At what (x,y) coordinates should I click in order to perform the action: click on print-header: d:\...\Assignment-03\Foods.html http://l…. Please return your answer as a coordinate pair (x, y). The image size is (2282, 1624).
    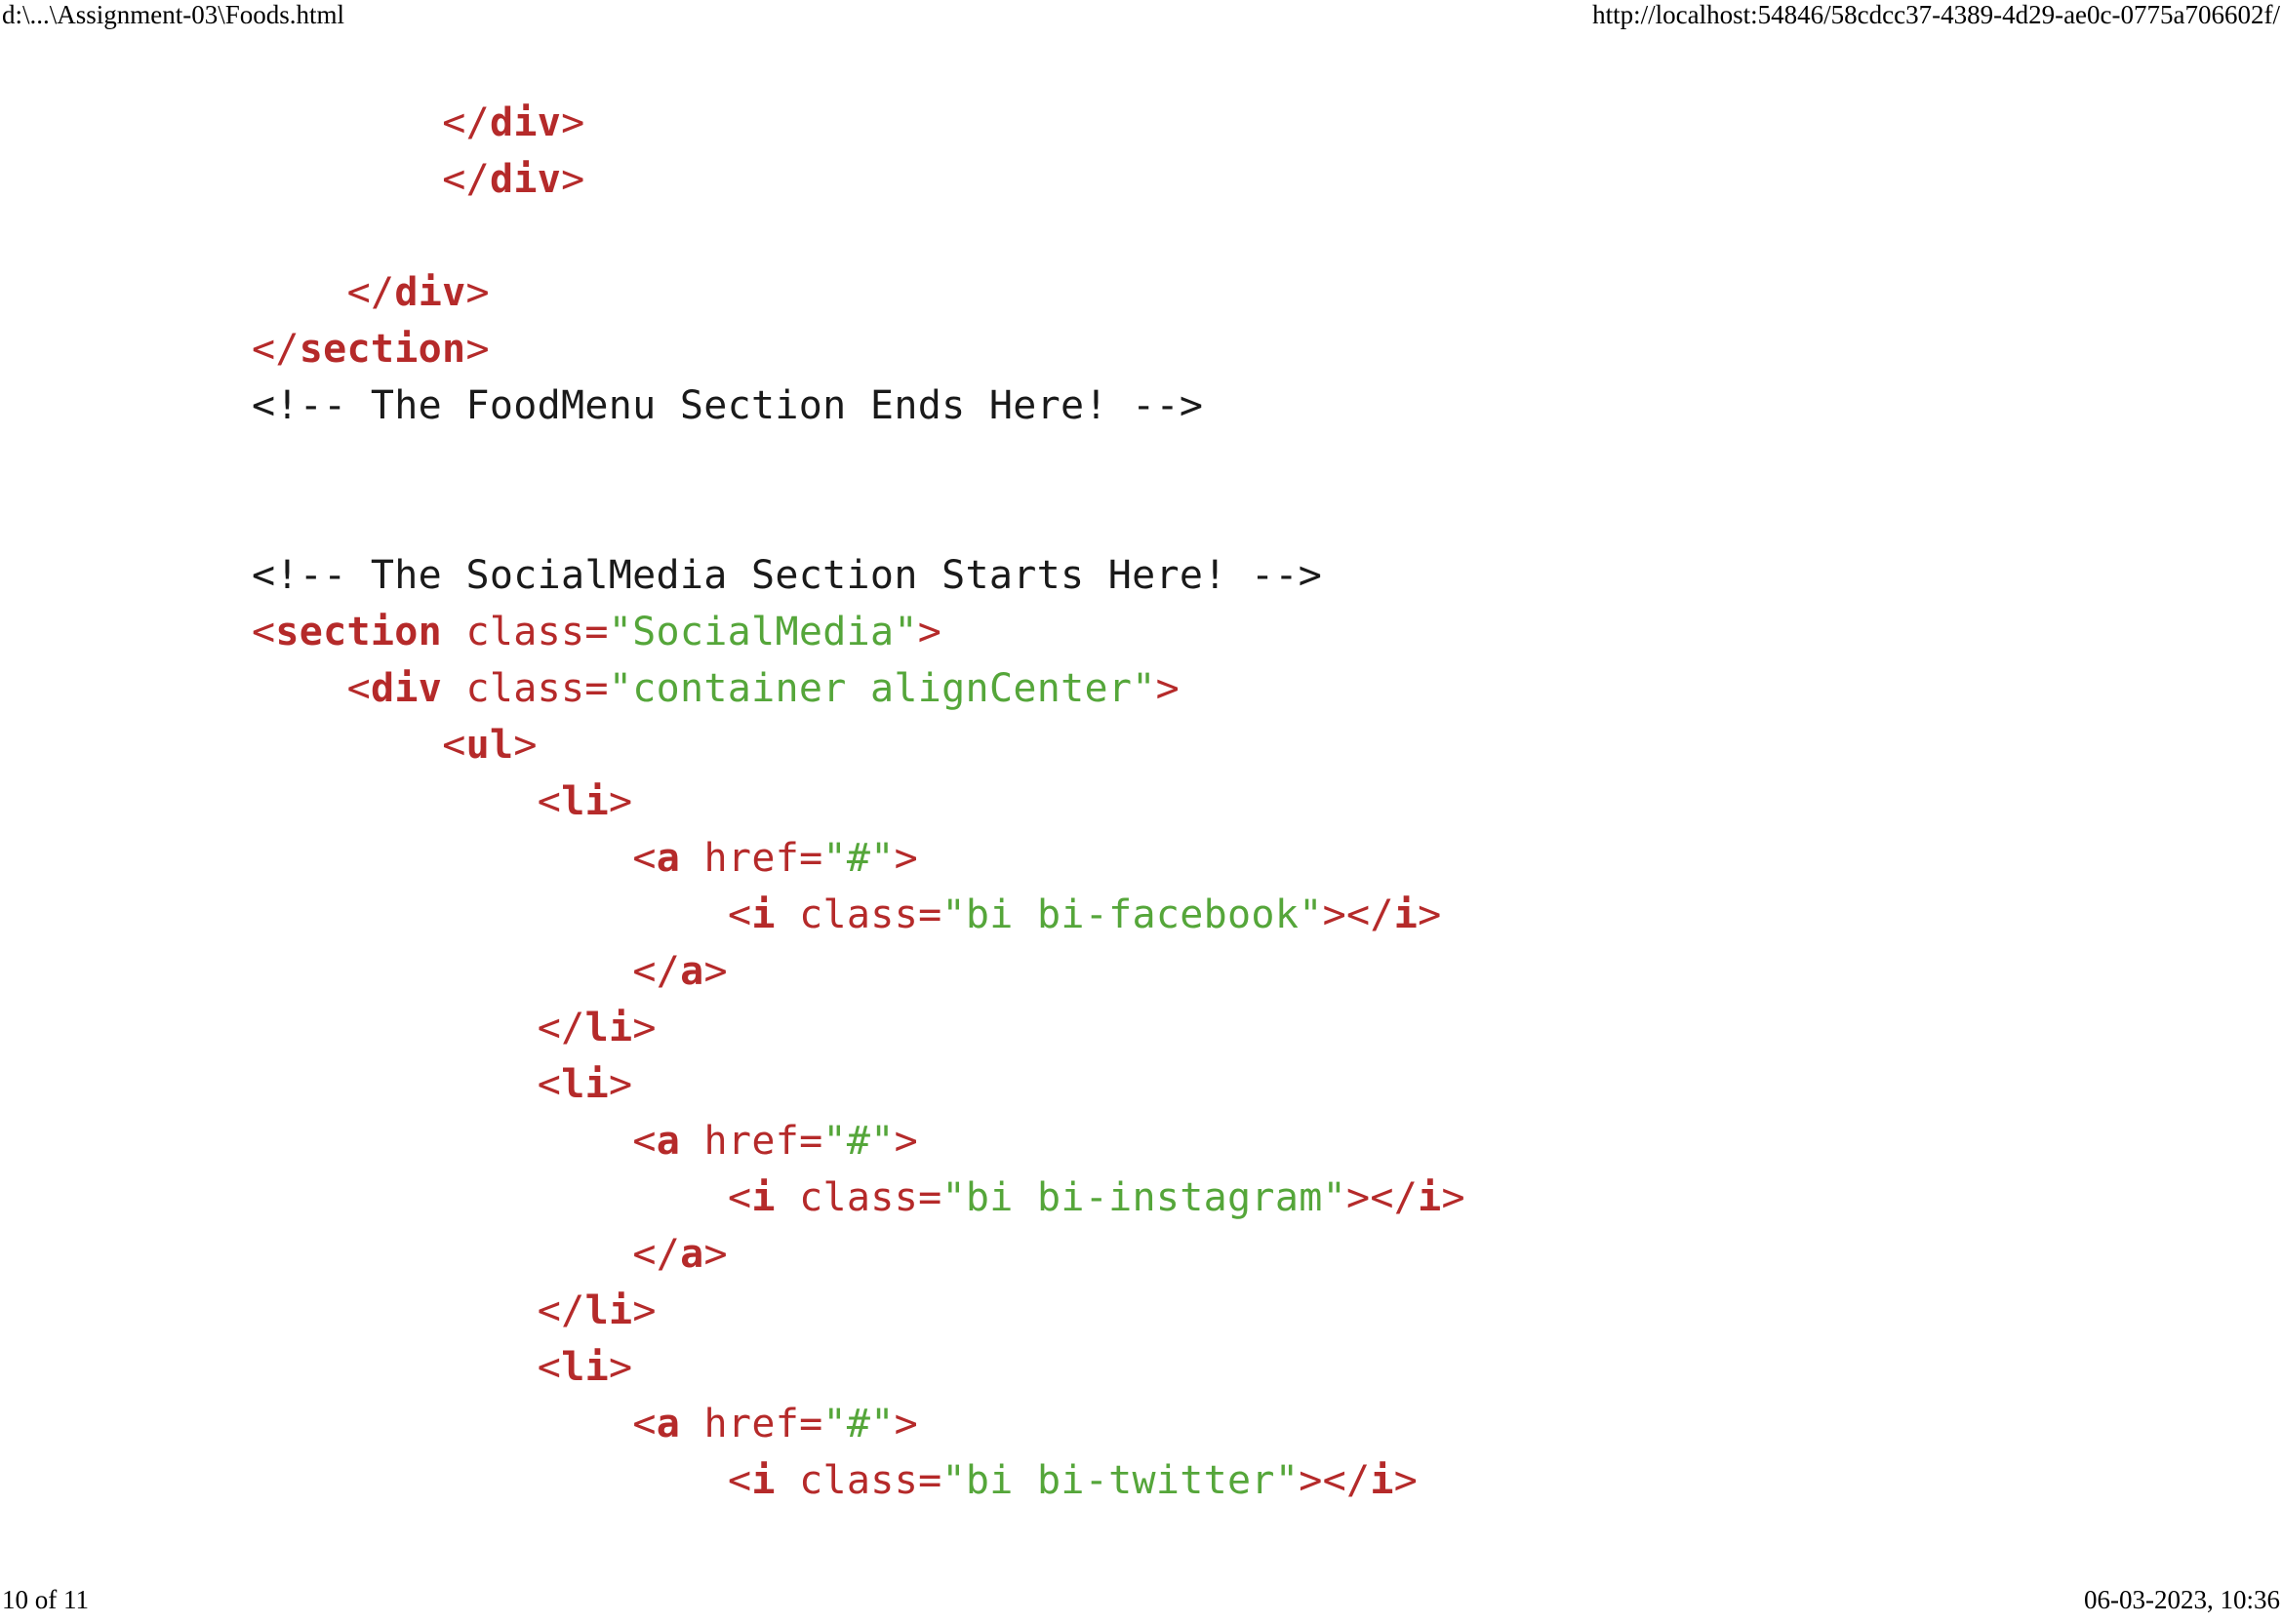
    Looking at the image, I should click on (1141, 19).